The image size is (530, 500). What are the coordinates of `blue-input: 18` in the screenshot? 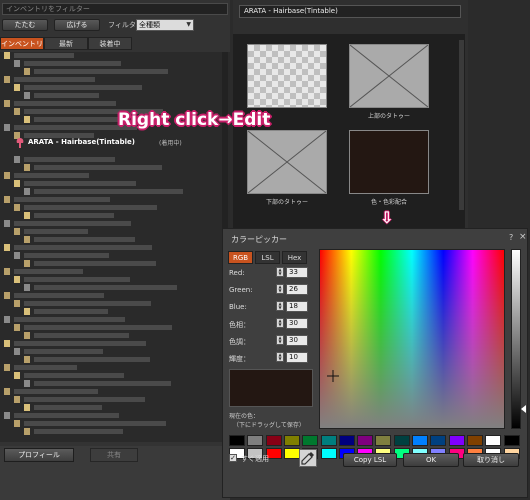 It's located at (297, 306).